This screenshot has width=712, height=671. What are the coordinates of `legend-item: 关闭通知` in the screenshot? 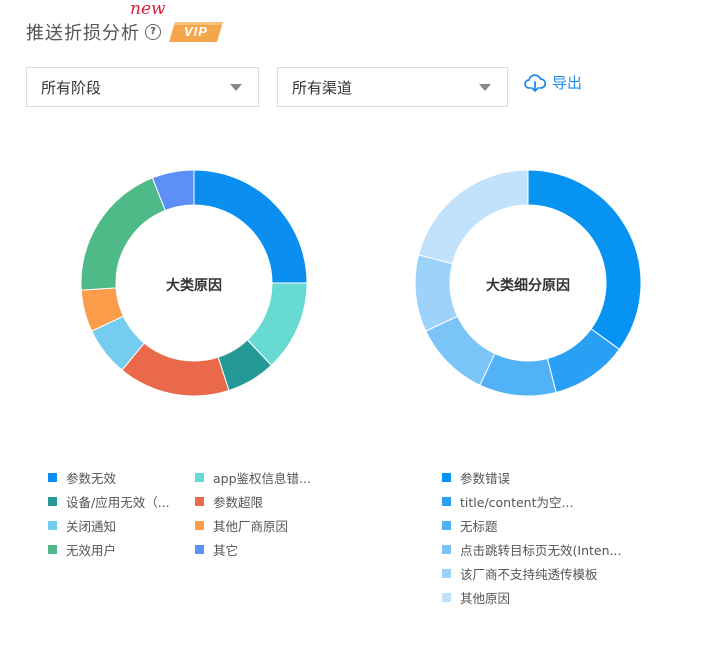 It's located at (82, 525).